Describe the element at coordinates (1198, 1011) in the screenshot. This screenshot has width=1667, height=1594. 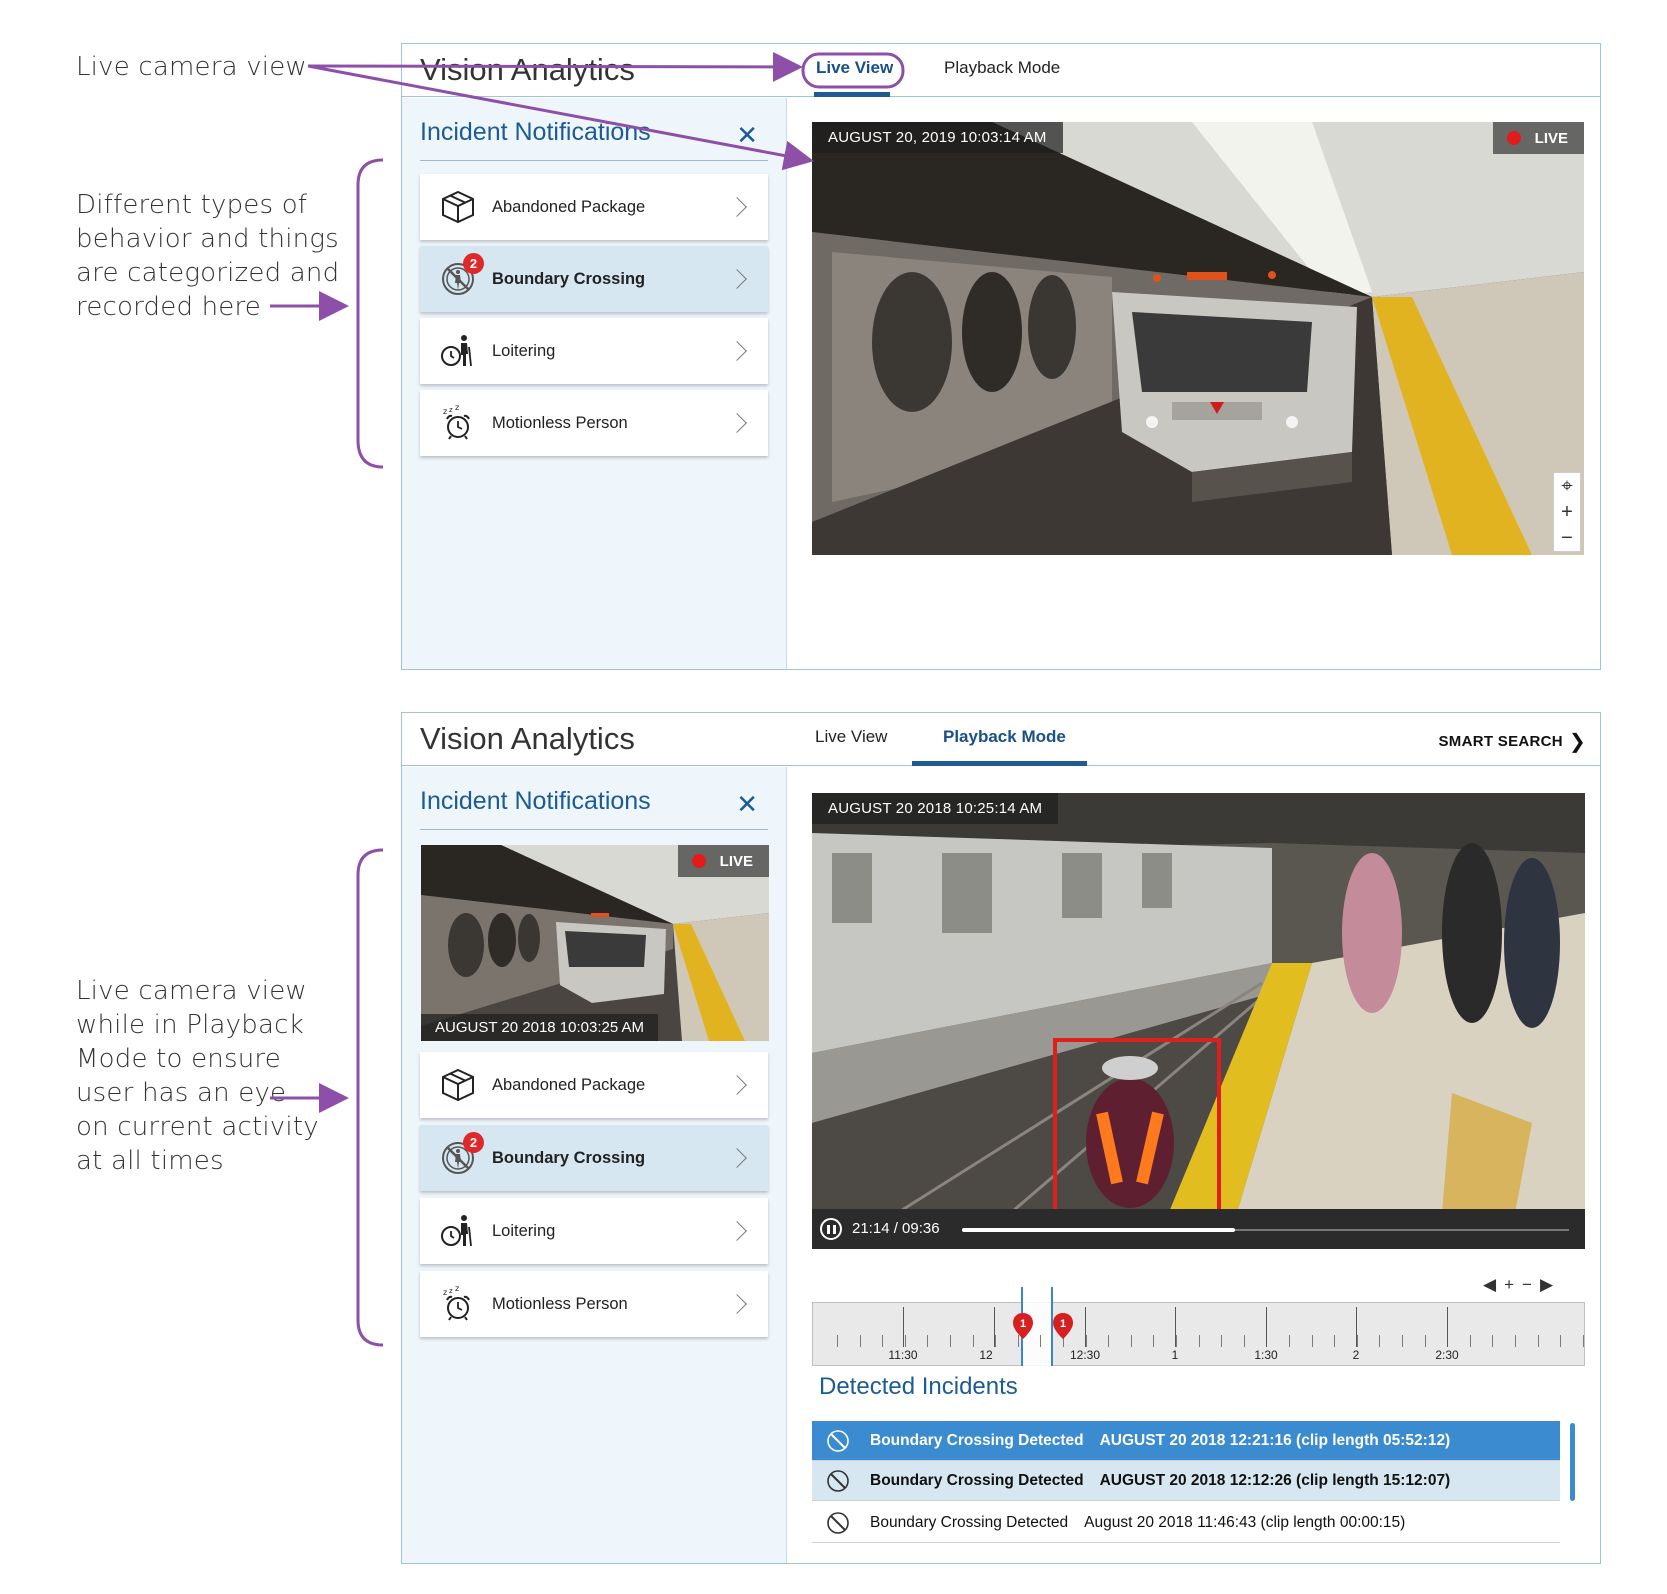
I see `playback-video: AUGUST 20 2018 10:25:14 AM` at that location.